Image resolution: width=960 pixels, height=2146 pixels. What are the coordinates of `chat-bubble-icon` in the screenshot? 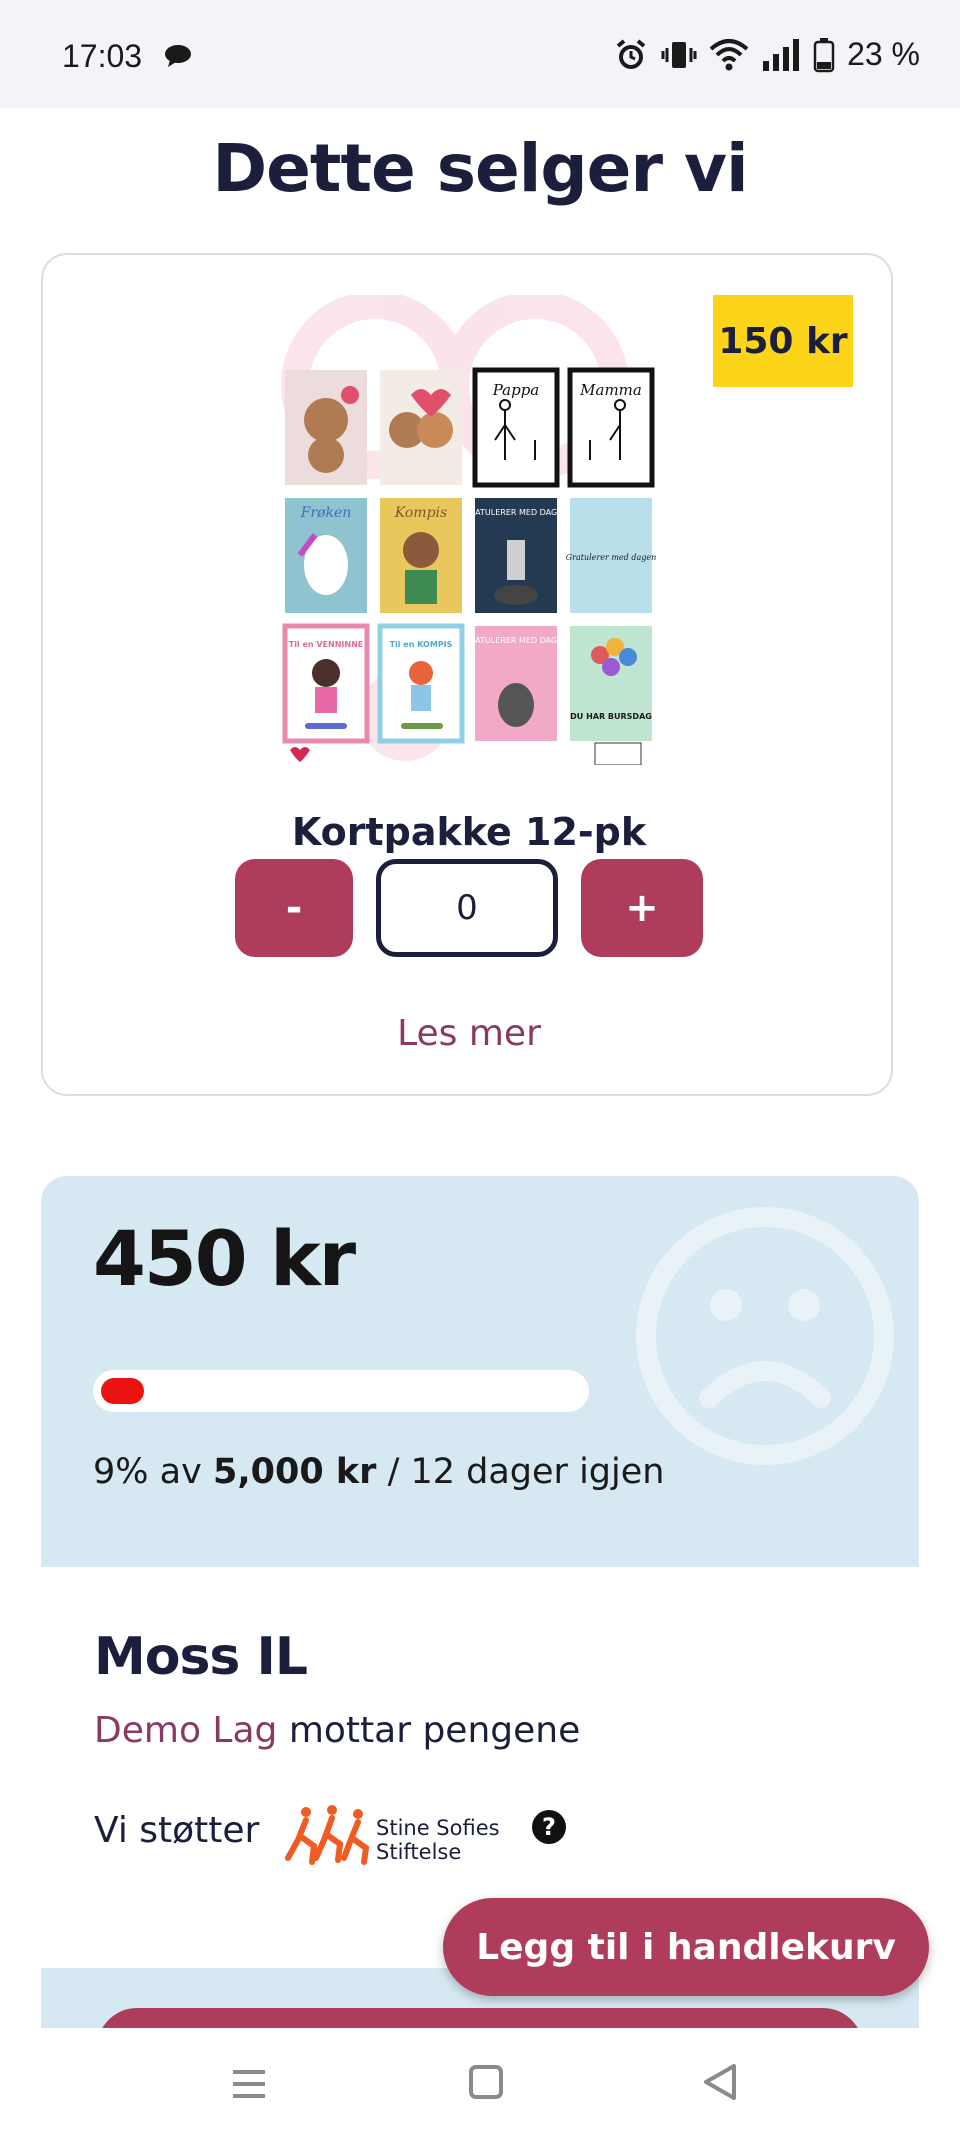 It's located at (178, 56).